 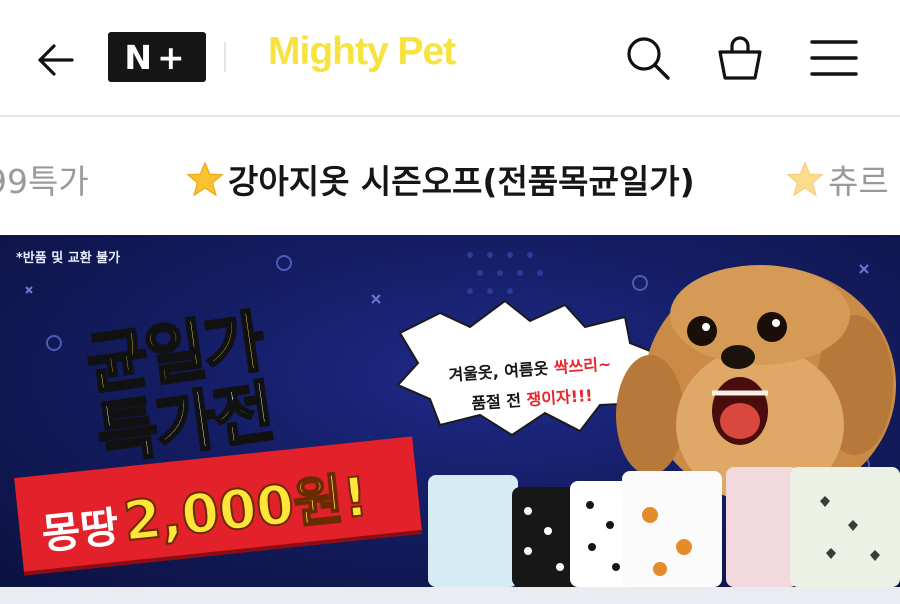 What do you see at coordinates (501, 371) in the screenshot?
I see `bubble-line1: 겨울옷, 여름옷` at bounding box center [501, 371].